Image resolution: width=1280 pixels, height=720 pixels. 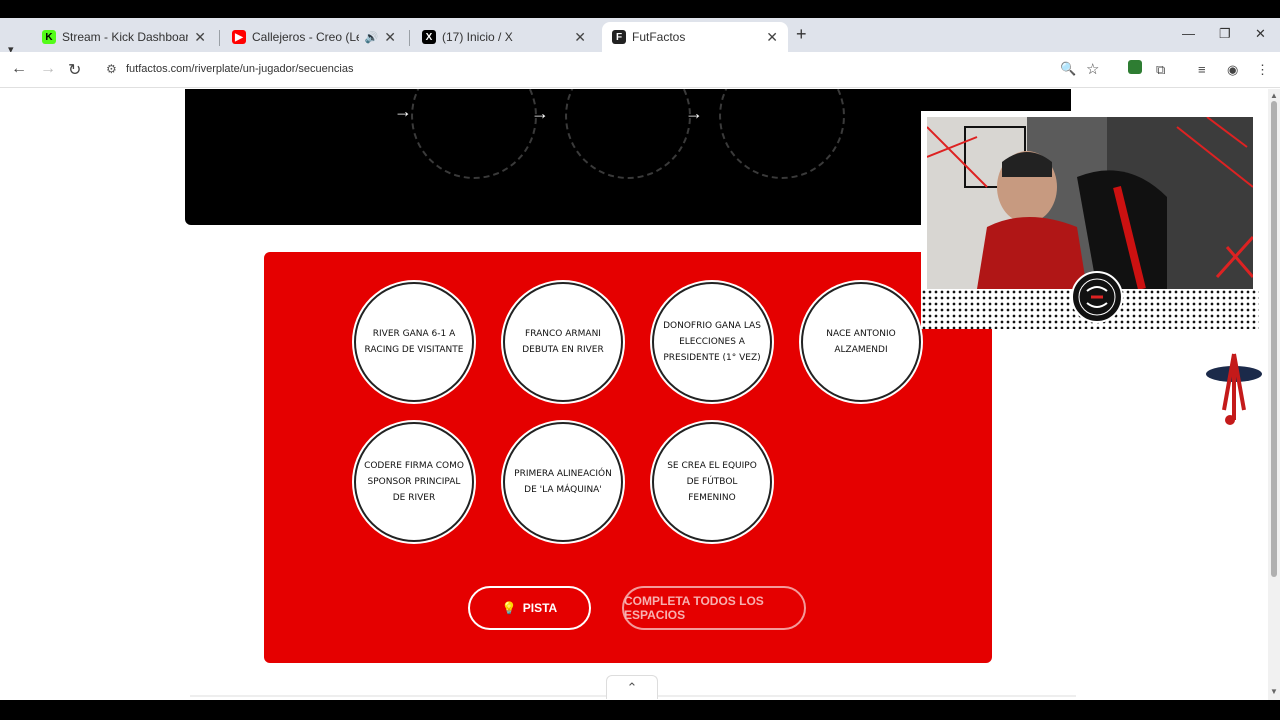 What do you see at coordinates (372, 37) in the screenshot?
I see `speaker-icon: 🔊` at bounding box center [372, 37].